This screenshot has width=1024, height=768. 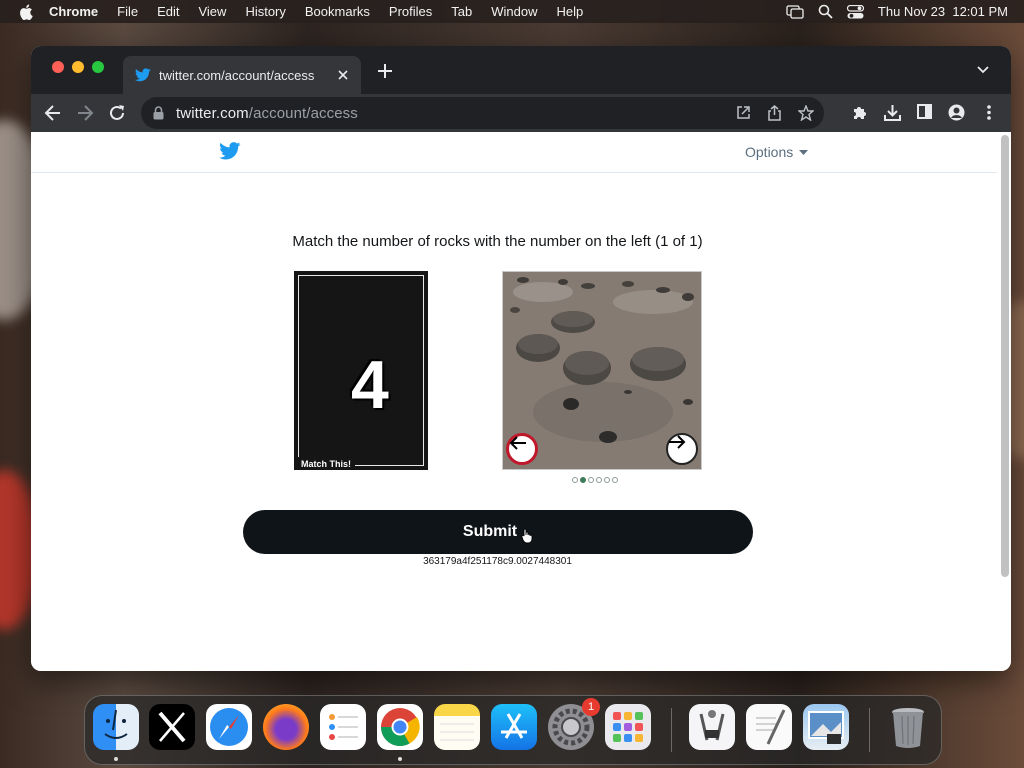 I want to click on new-tab-icon, so click(x=385, y=71).